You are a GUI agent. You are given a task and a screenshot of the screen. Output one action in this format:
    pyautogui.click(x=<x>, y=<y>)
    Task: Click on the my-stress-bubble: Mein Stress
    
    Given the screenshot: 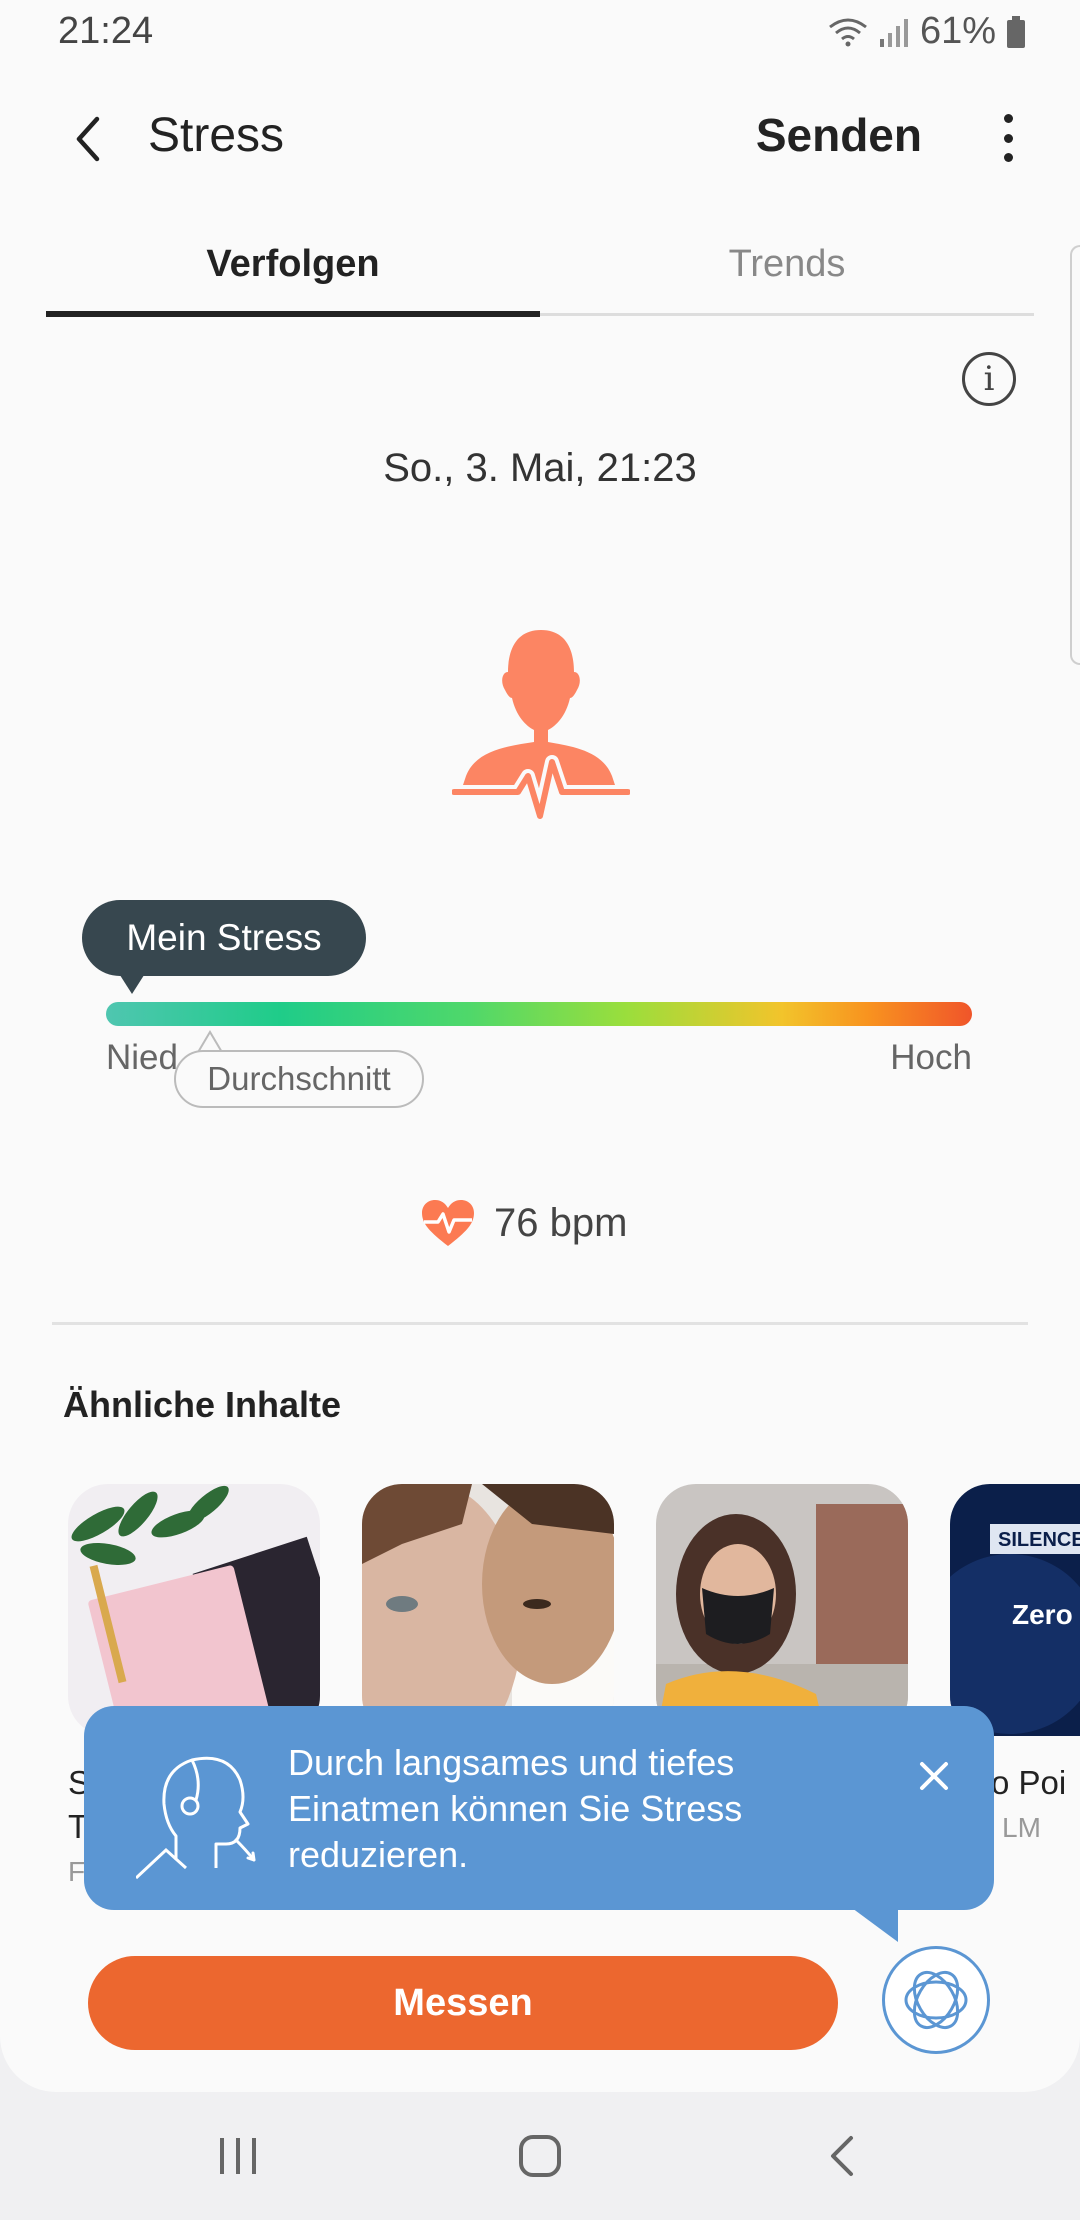 What is the action you would take?
    pyautogui.click(x=224, y=938)
    